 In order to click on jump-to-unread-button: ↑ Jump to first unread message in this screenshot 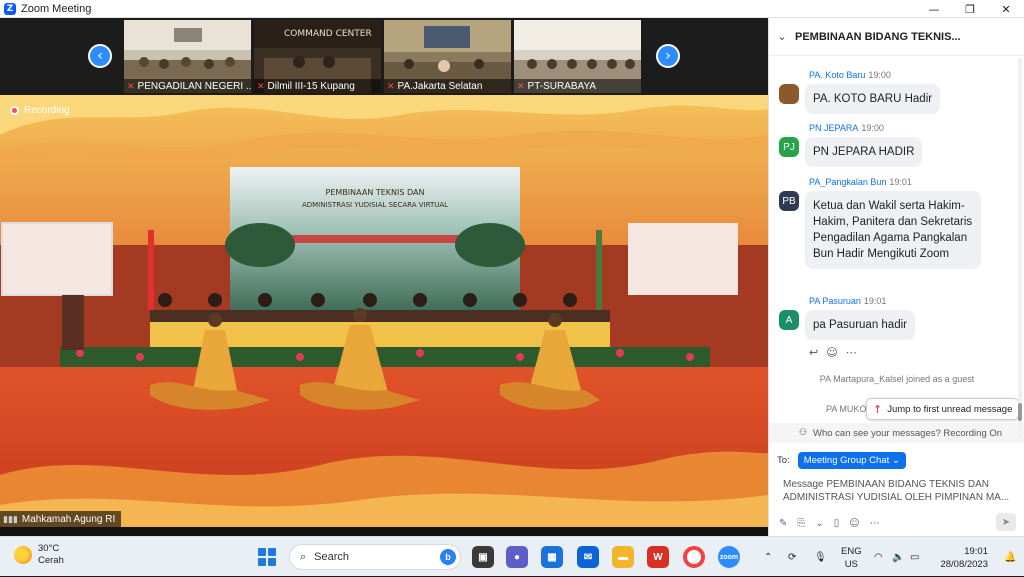, I will do `click(943, 409)`.